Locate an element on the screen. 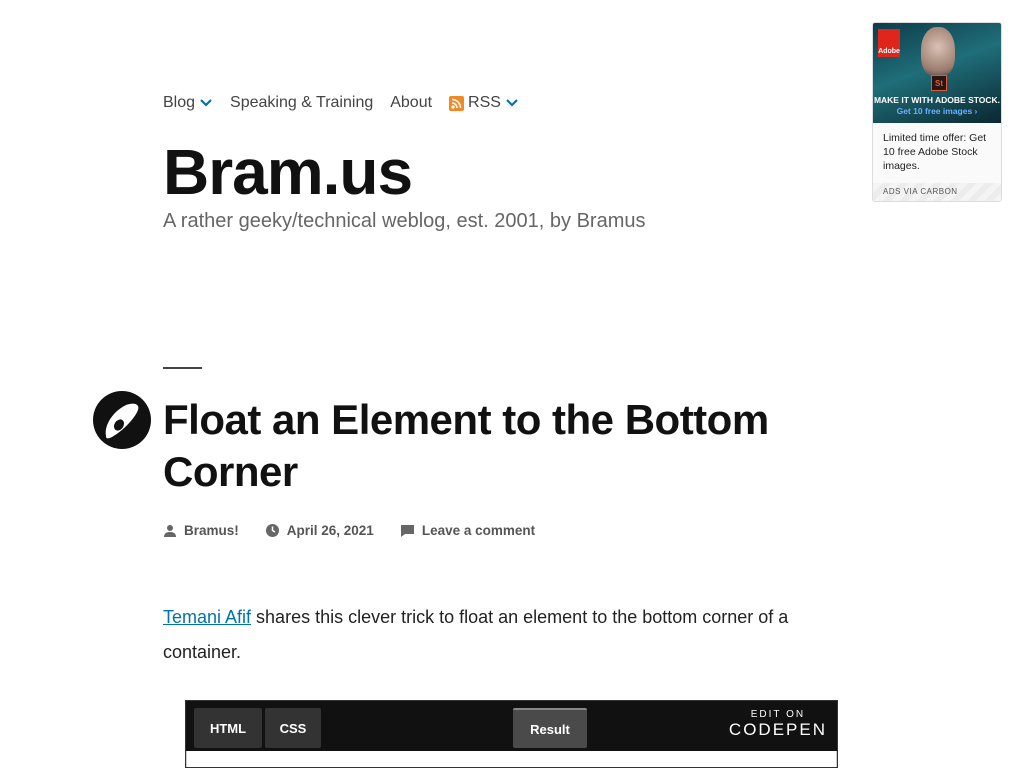 This screenshot has height=768, width=1024. post-meta: Bramus! April 26, 2021 Leave a comment is located at coordinates (362, 530).